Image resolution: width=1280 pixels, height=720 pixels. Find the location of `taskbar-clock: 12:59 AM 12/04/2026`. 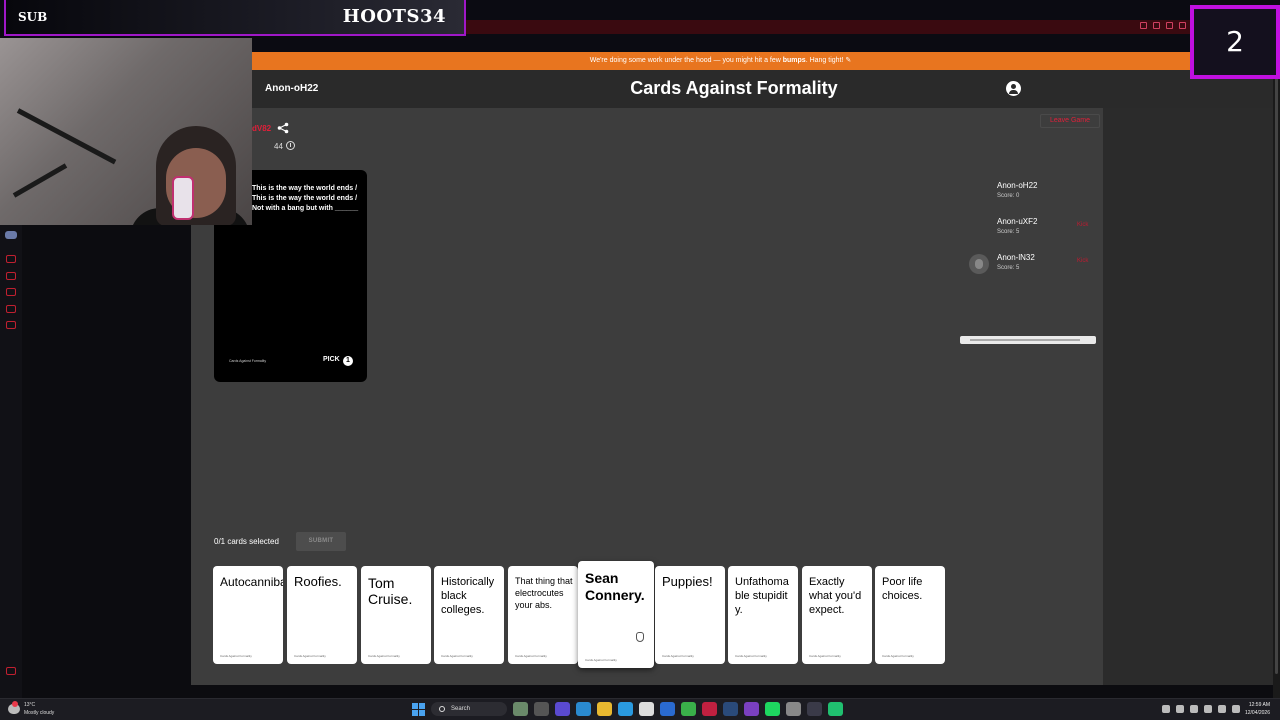

taskbar-clock: 12:59 AM 12/04/2026 is located at coordinates (1257, 709).